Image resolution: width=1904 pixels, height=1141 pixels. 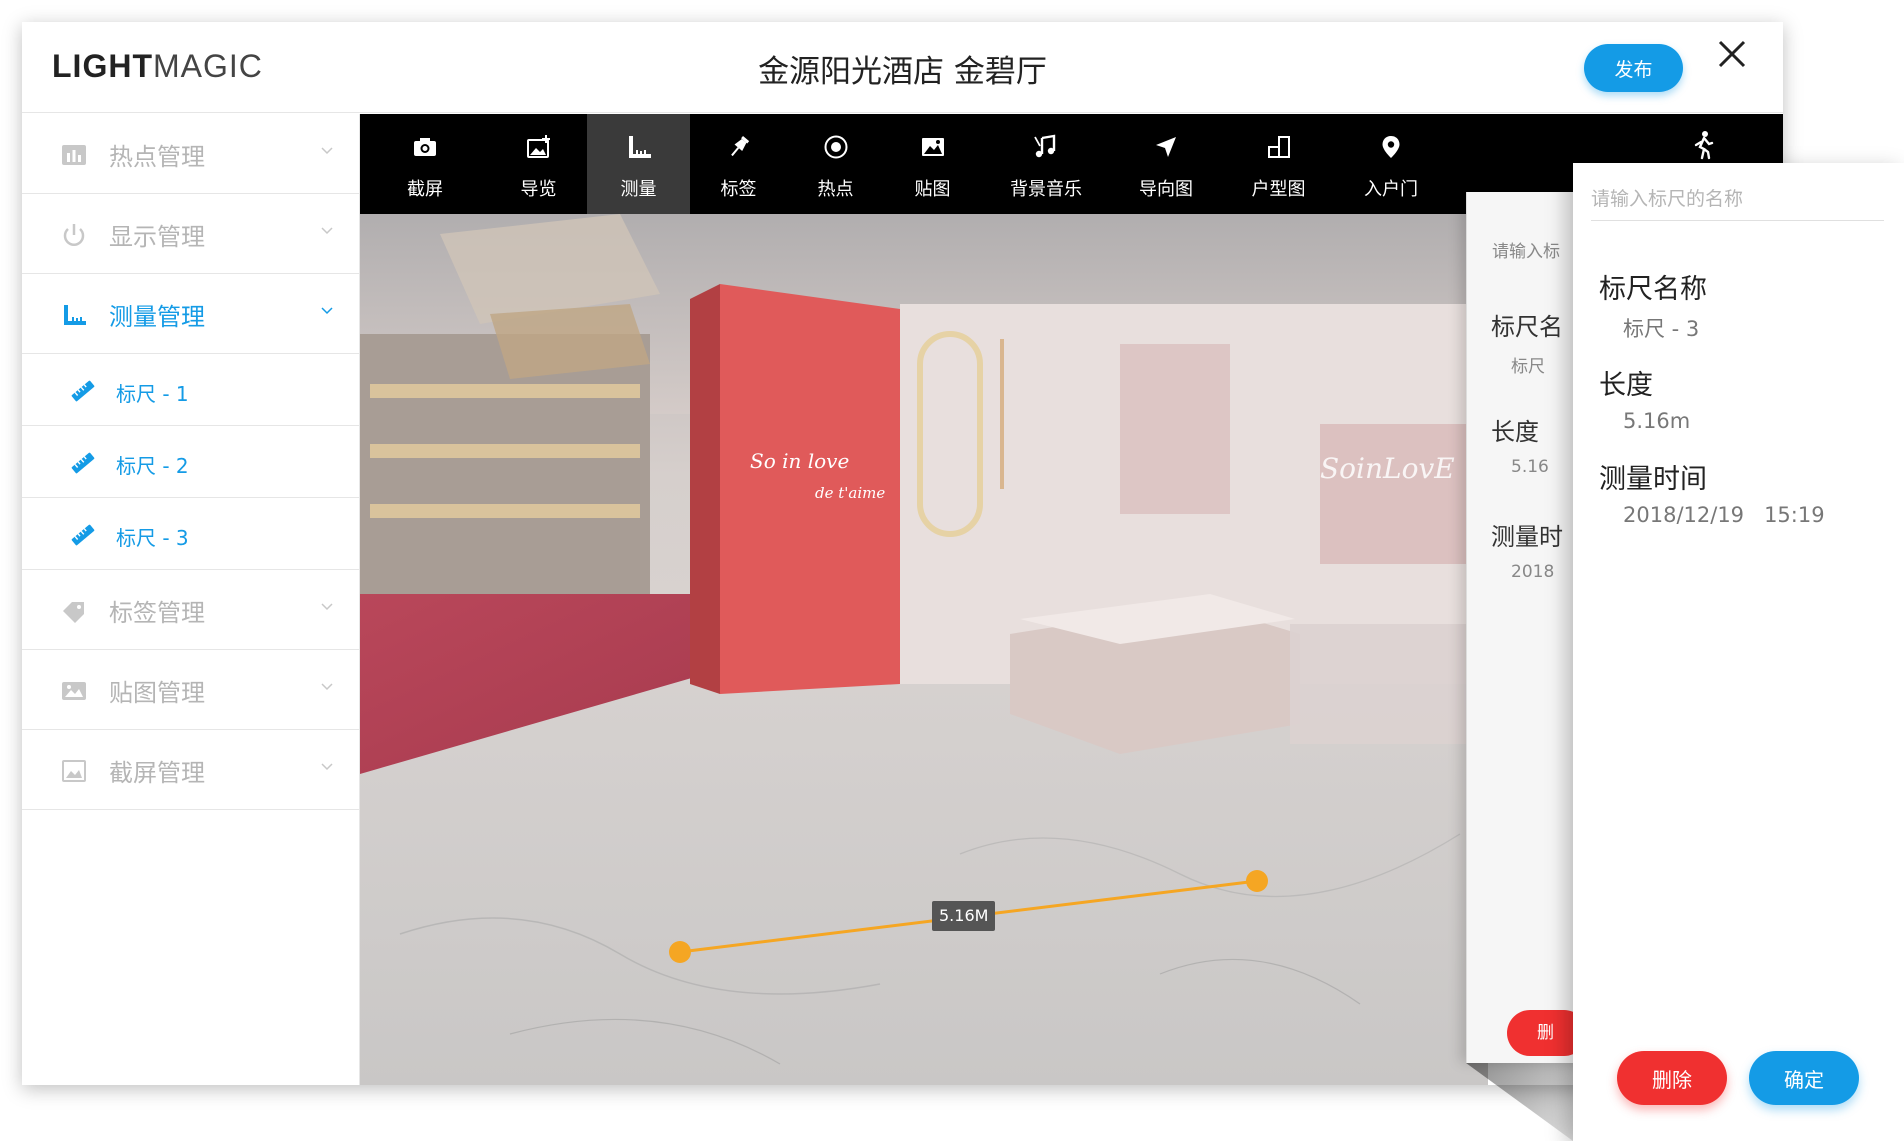 I want to click on tool-label: 入户门, so click(x=1391, y=189).